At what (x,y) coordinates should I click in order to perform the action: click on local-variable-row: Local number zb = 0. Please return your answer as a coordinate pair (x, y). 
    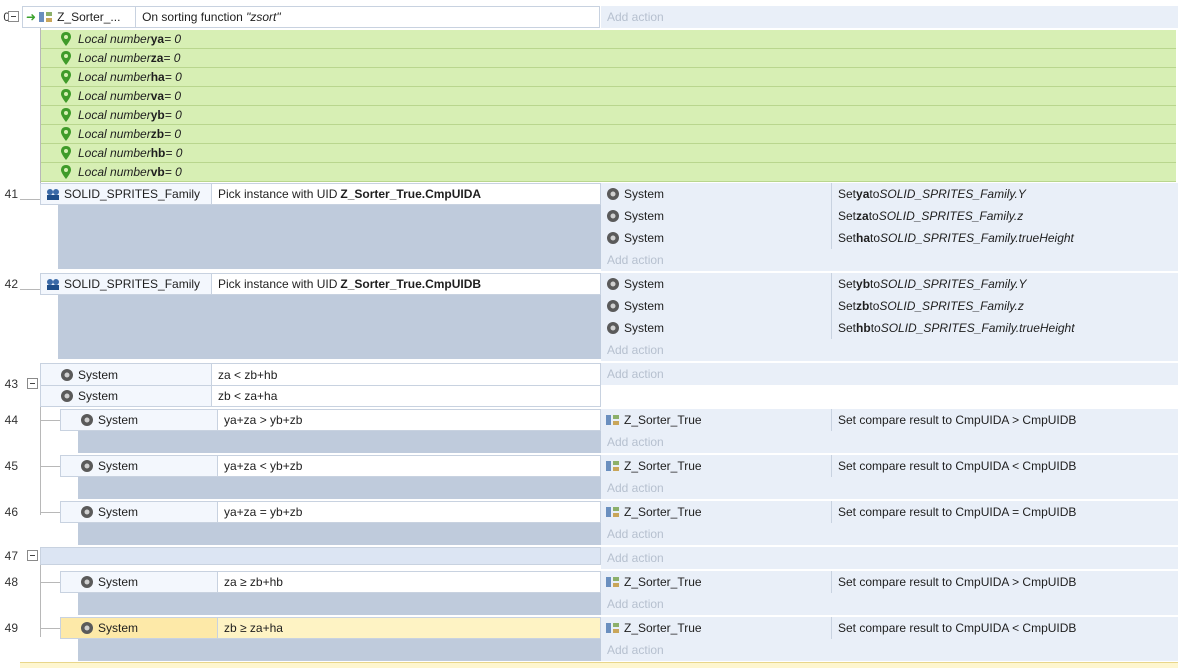
    Looking at the image, I should click on (608, 134).